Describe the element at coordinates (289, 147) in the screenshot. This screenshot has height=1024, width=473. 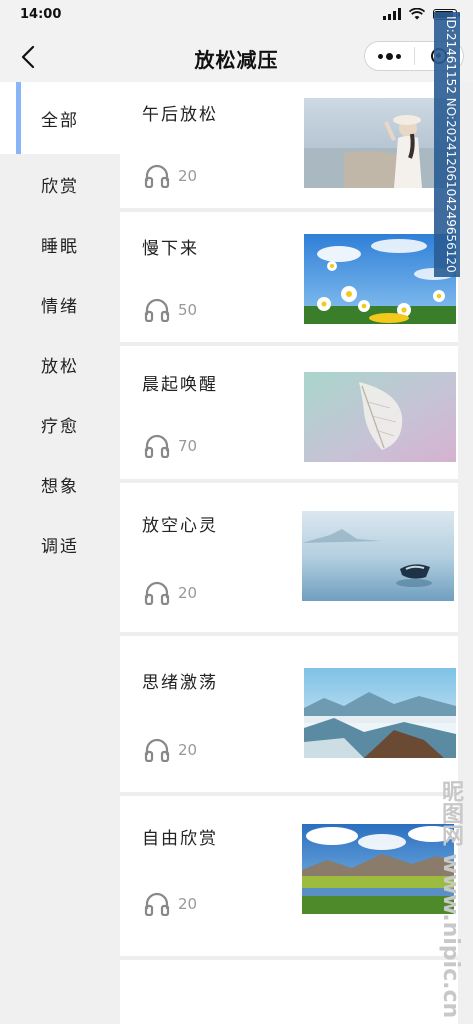
I see `list-item: 午后放松 20` at that location.